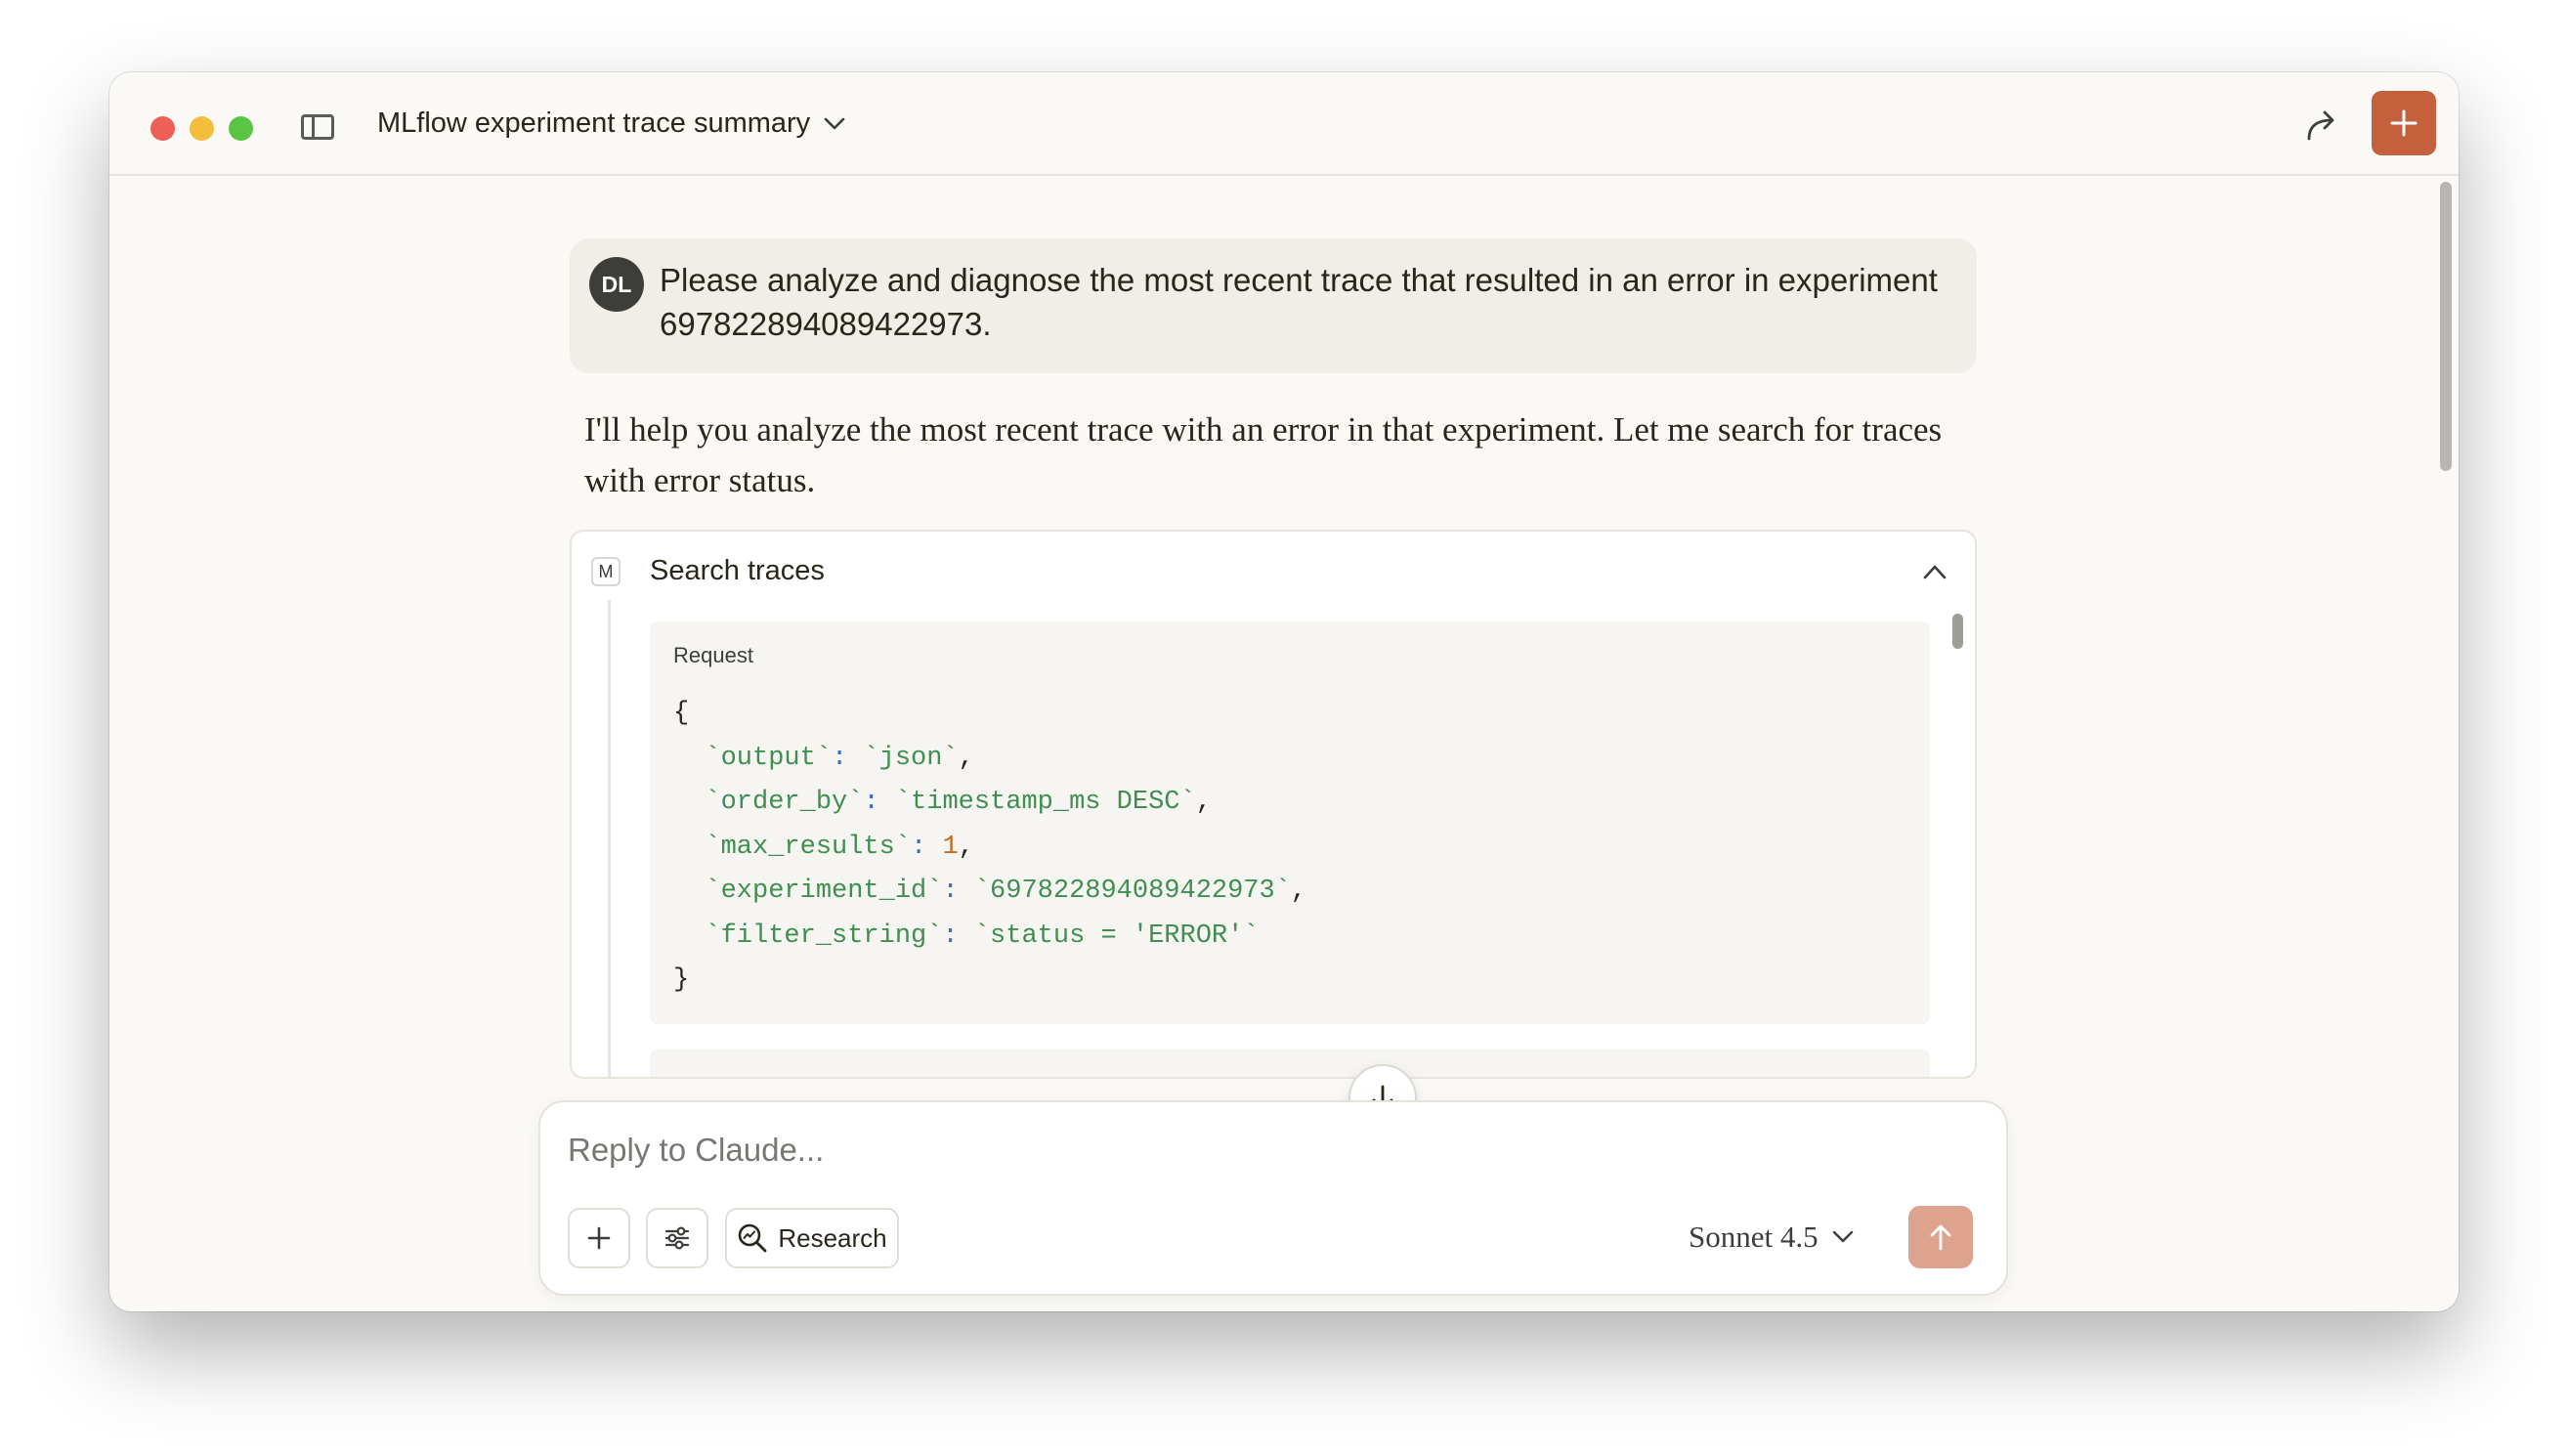 The image size is (2568, 1456). What do you see at coordinates (982, 936) in the screenshot?
I see `request-param: `filter_string`: `status = 'ERROR'`` at bounding box center [982, 936].